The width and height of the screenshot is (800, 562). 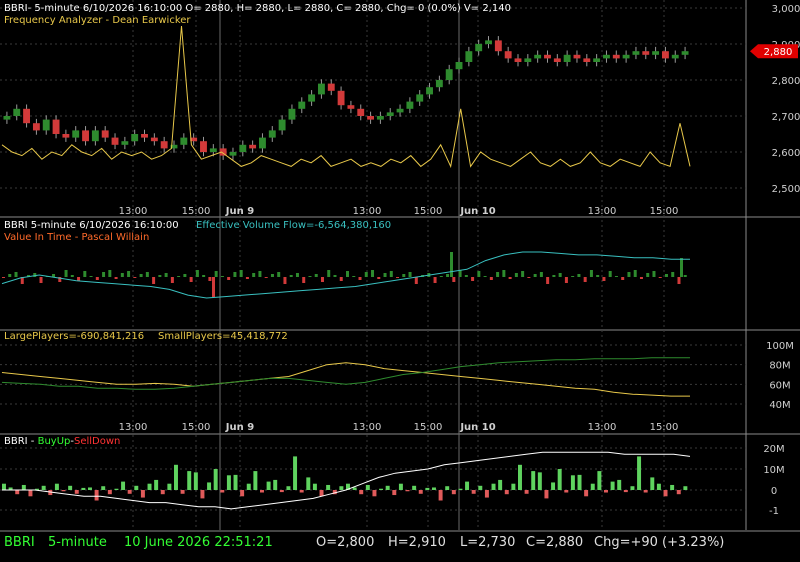 I want to click on players-axis-tick: 80M, so click(x=779, y=366).